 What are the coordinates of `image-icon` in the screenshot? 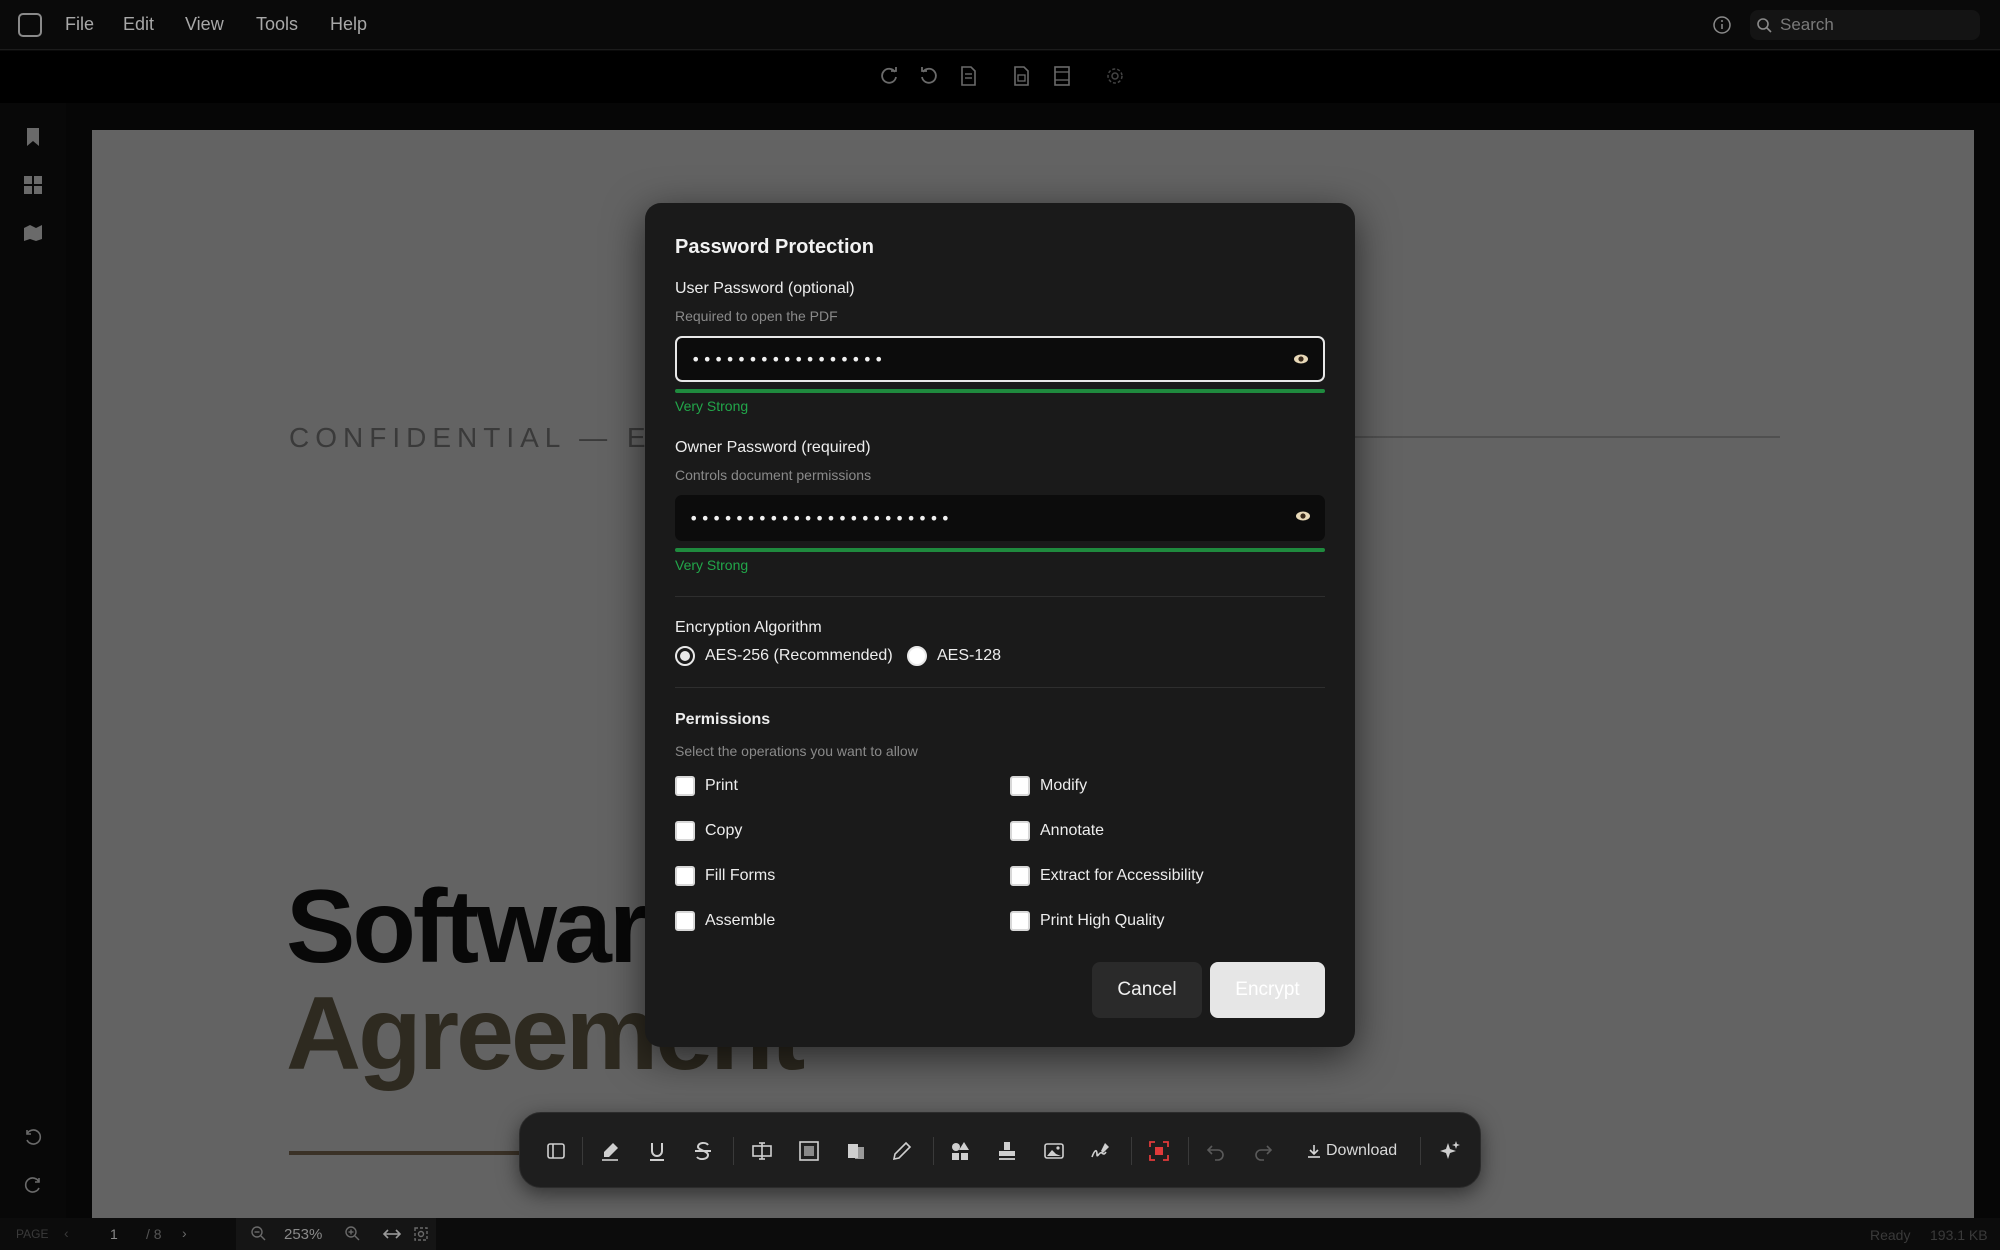 It's located at (1054, 1151).